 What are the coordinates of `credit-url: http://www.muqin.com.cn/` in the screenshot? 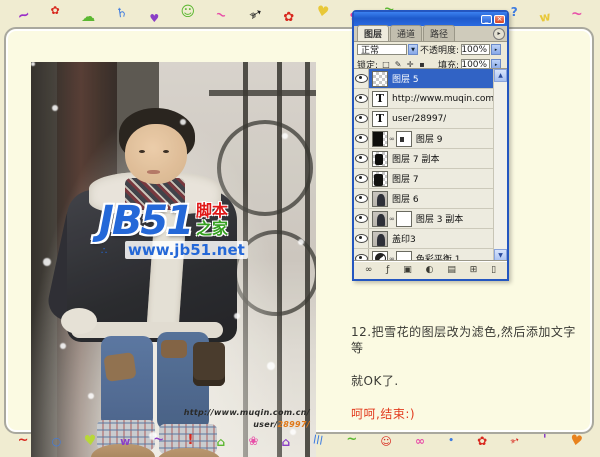 It's located at (246, 412).